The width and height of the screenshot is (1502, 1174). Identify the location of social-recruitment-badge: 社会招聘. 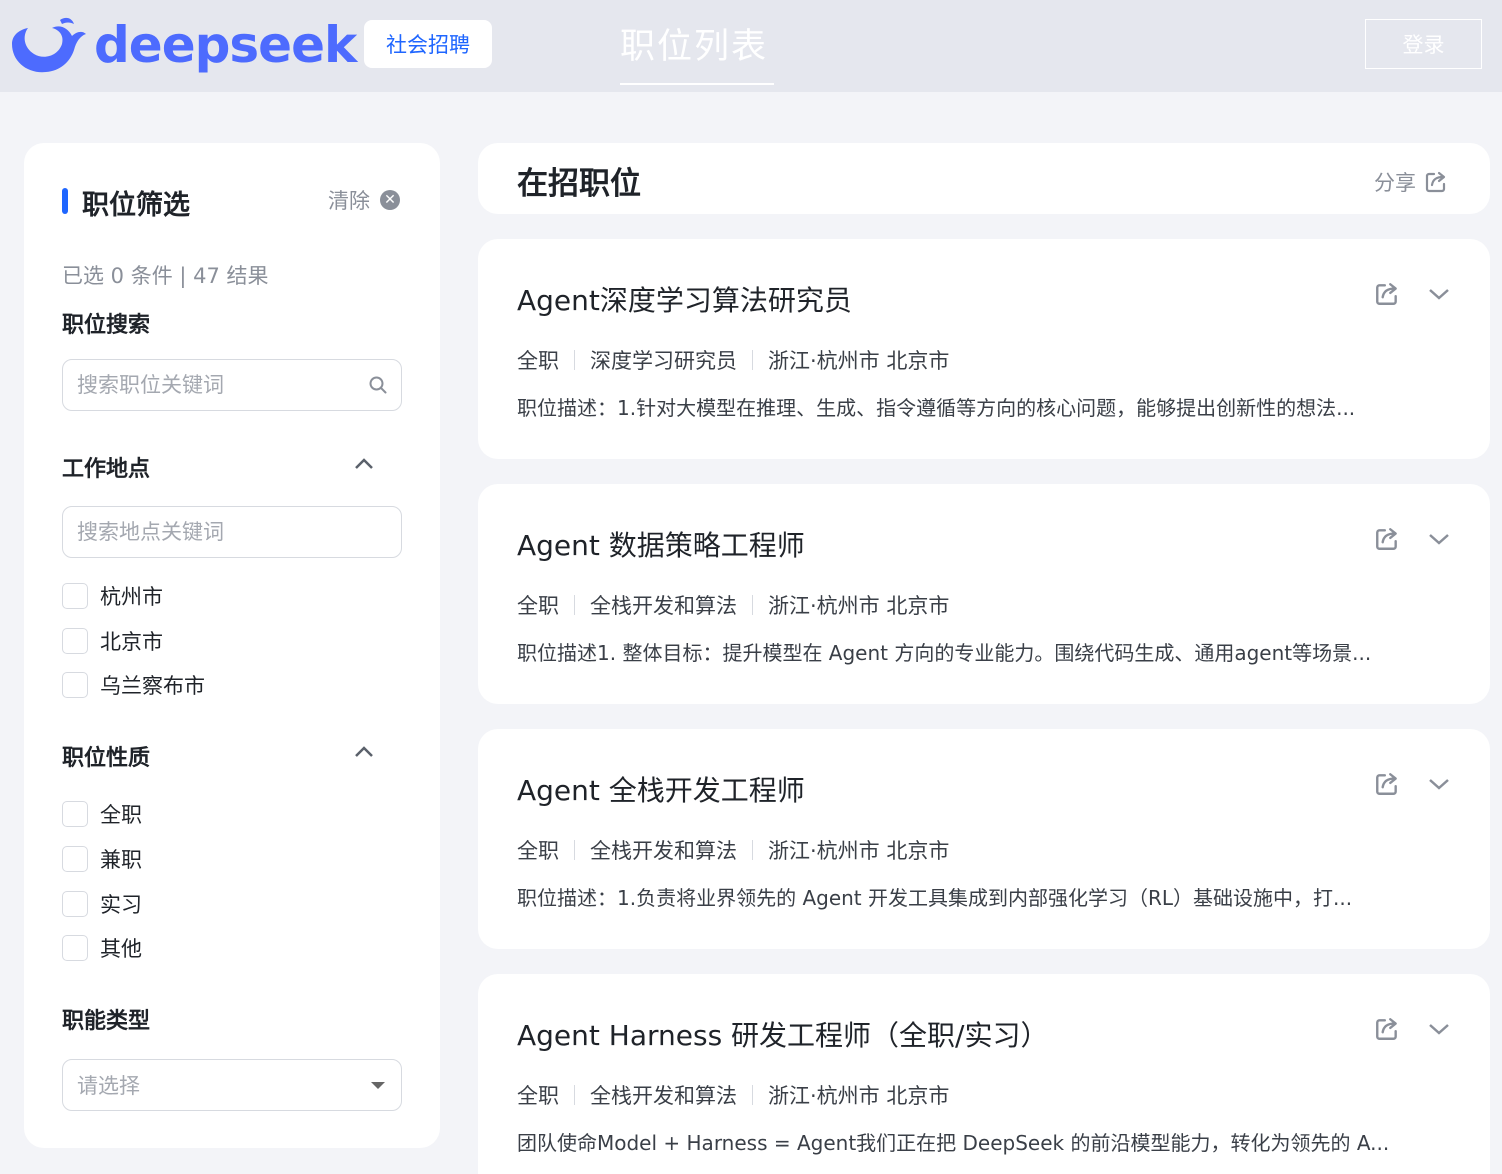
(428, 44).